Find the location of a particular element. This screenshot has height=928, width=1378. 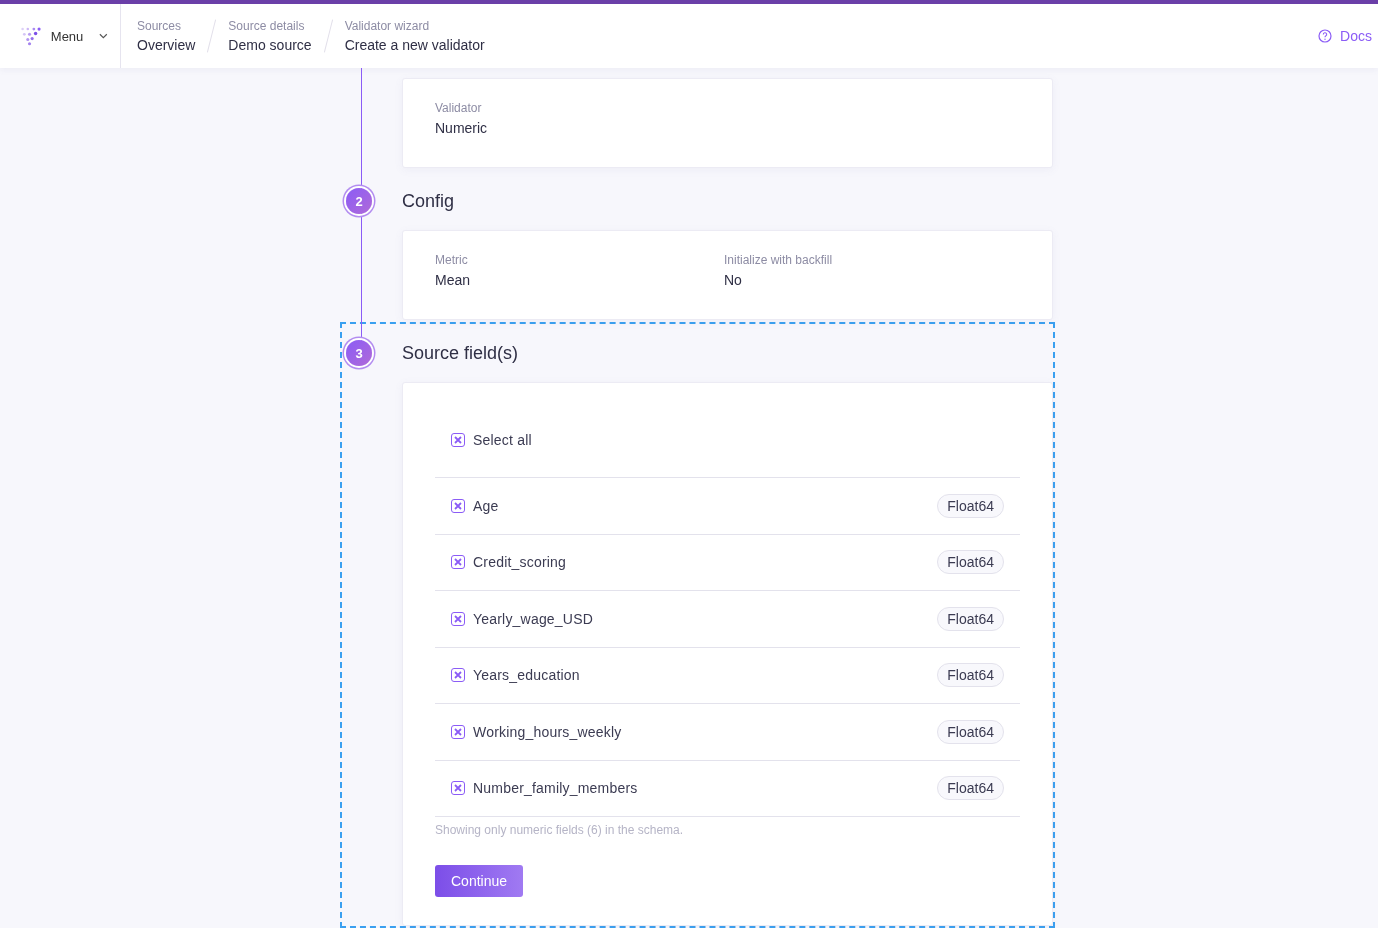

checkbox-label: Years_education is located at coordinates (526, 675).